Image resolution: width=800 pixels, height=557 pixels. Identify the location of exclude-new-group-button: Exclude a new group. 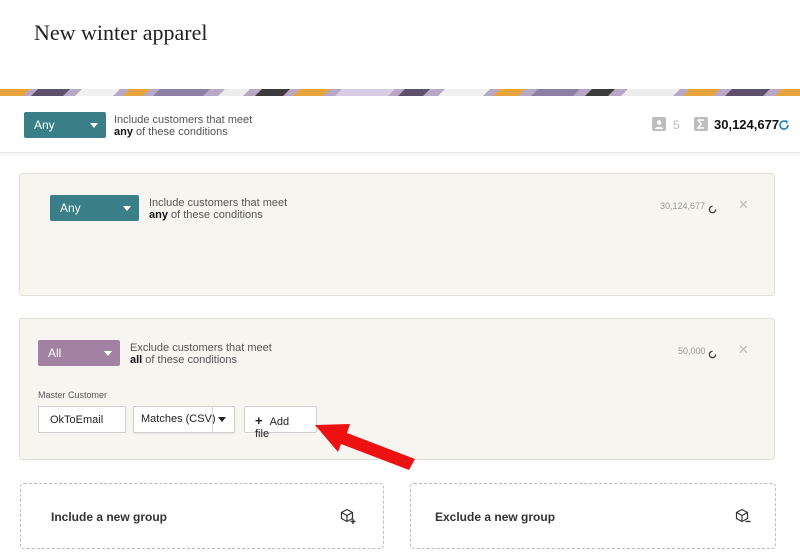
(593, 516).